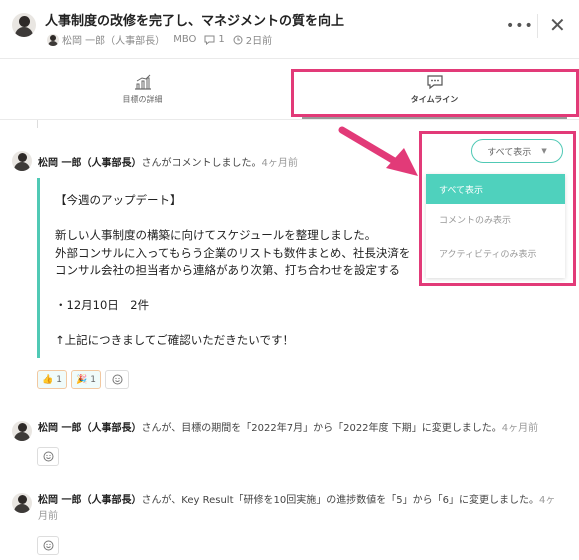 The width and height of the screenshot is (579, 560). Describe the element at coordinates (520, 428) in the screenshot. I see `activity-time: 4ヶ月前` at that location.